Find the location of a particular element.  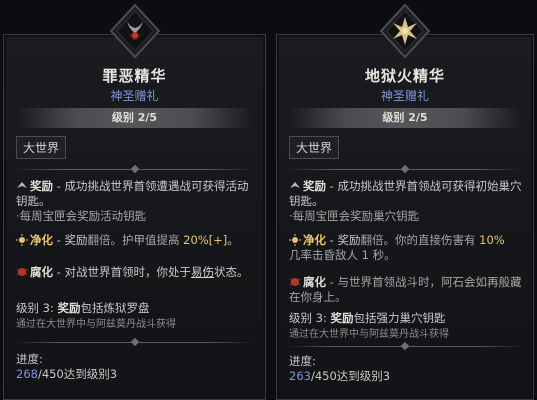

reward-section: 奖励 - 成功挑战世界首领遭遇战可获得活动钥匙。 ·每周宝匣会奖励活动钥匙 is located at coordinates (132, 201).